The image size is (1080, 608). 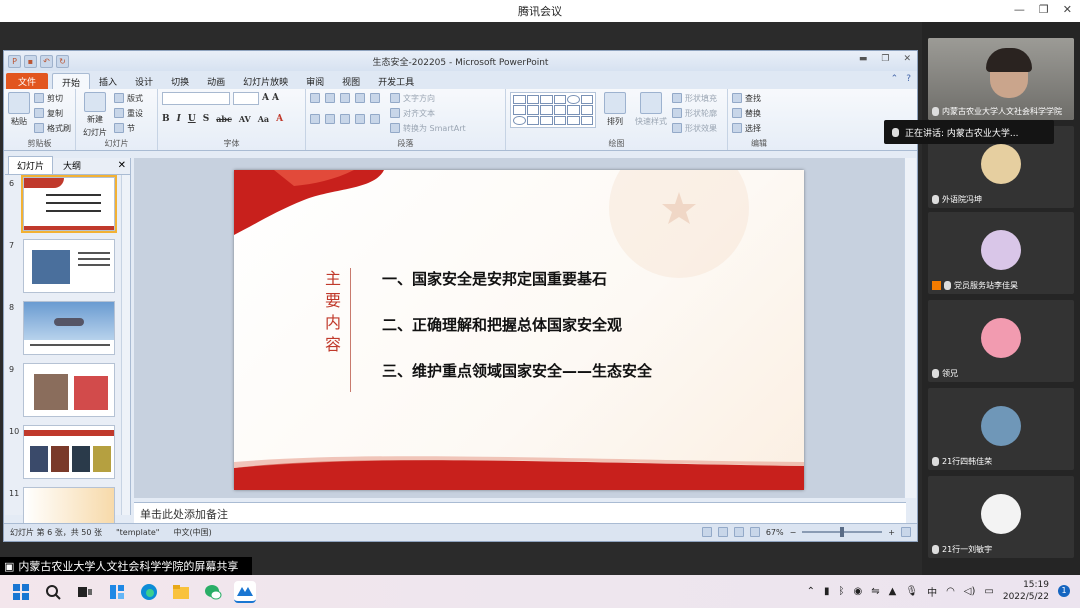 What do you see at coordinates (858, 591) in the screenshot?
I see `tray-app-icon: ◉` at bounding box center [858, 591].